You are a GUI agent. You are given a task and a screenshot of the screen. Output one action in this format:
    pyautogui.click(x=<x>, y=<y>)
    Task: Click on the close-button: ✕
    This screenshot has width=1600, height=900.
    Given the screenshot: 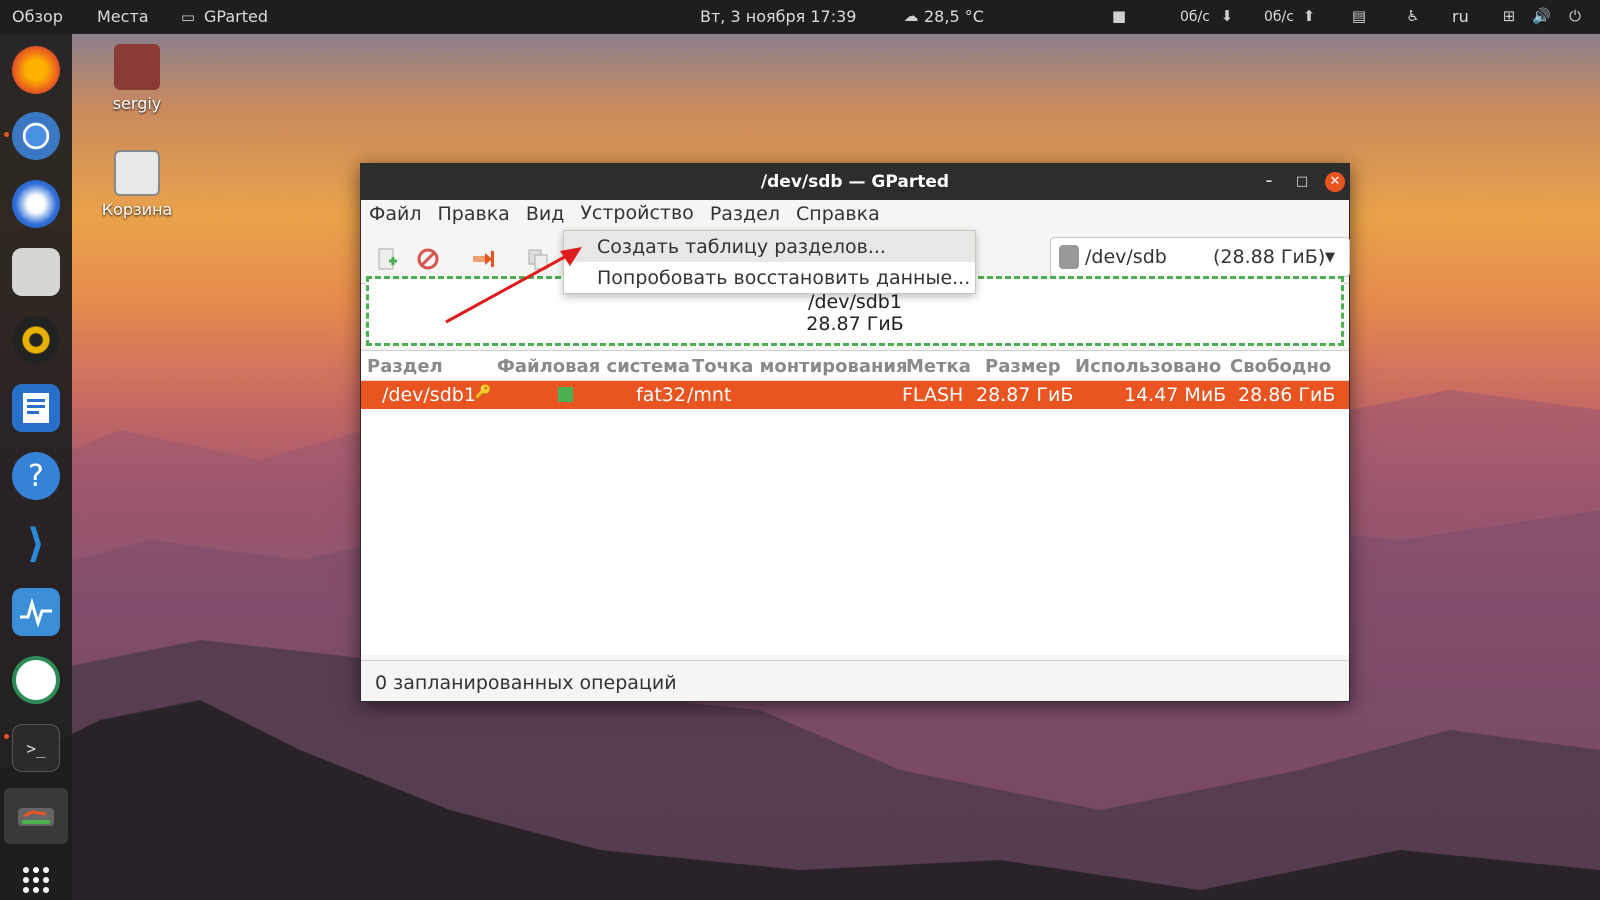 What is the action you would take?
    pyautogui.click(x=1335, y=182)
    